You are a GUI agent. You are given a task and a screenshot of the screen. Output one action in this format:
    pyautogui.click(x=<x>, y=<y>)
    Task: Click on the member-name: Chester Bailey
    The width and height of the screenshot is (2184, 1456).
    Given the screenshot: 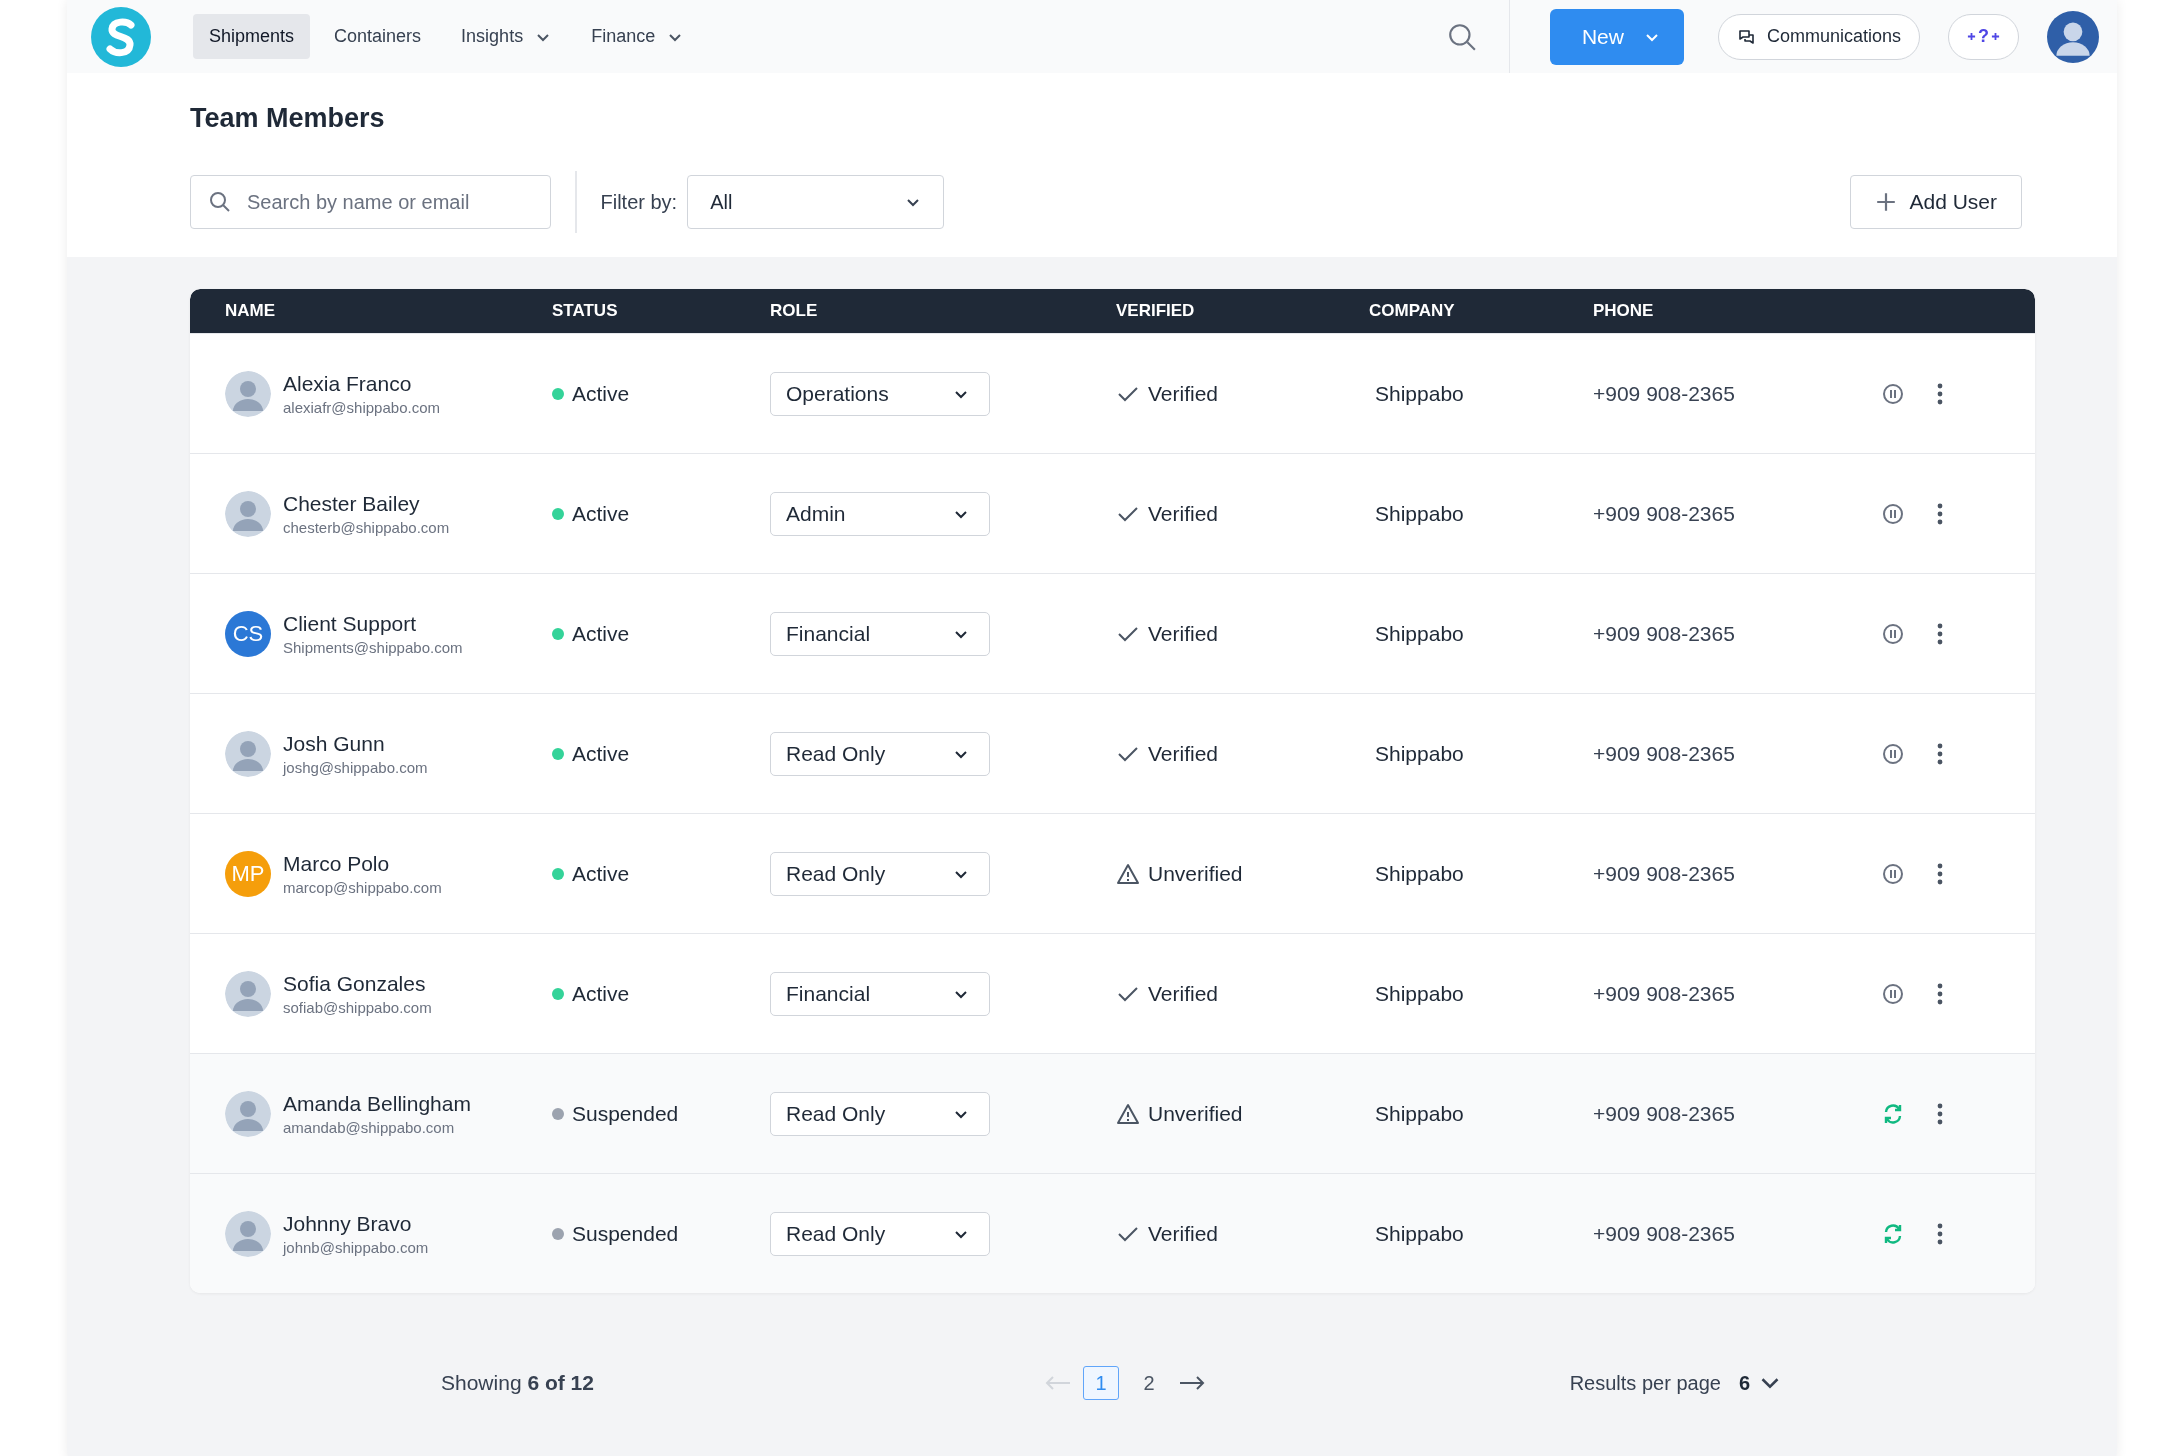 What is the action you would take?
    pyautogui.click(x=352, y=503)
    